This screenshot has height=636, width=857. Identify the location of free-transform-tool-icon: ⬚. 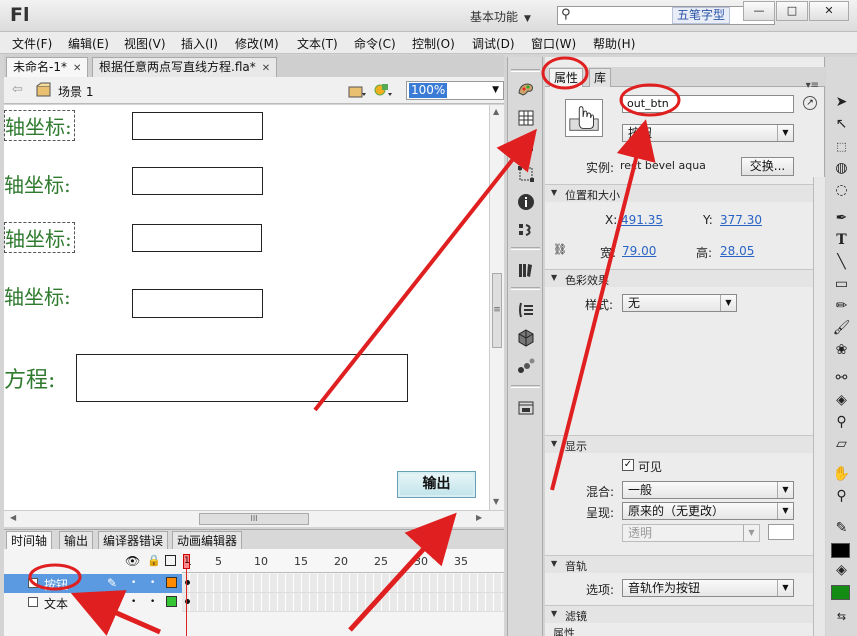
(841, 146).